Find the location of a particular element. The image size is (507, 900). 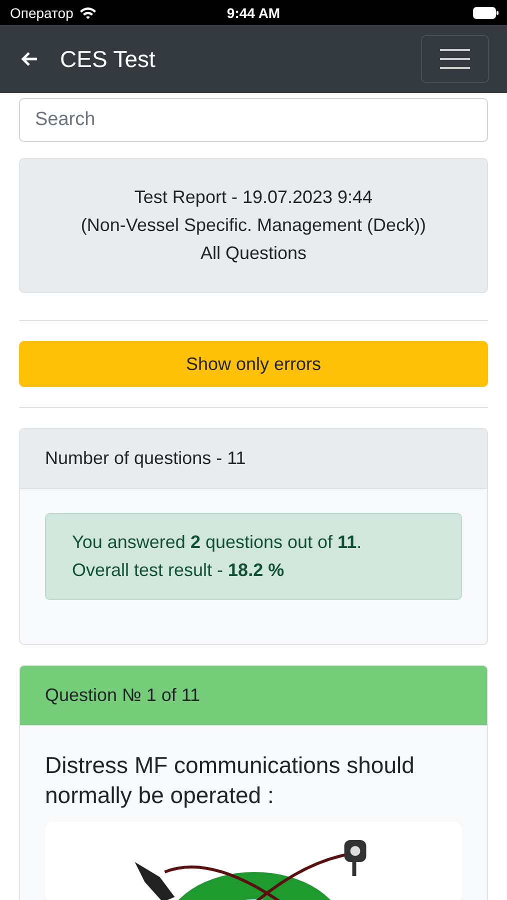

carrier-name: Оператор is located at coordinates (42, 12).